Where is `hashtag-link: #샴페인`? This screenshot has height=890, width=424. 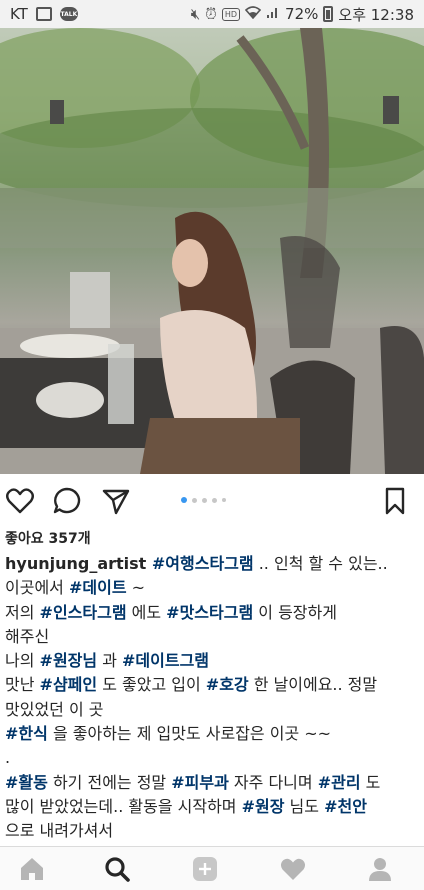
hashtag-link: #샴페인 is located at coordinates (69, 684).